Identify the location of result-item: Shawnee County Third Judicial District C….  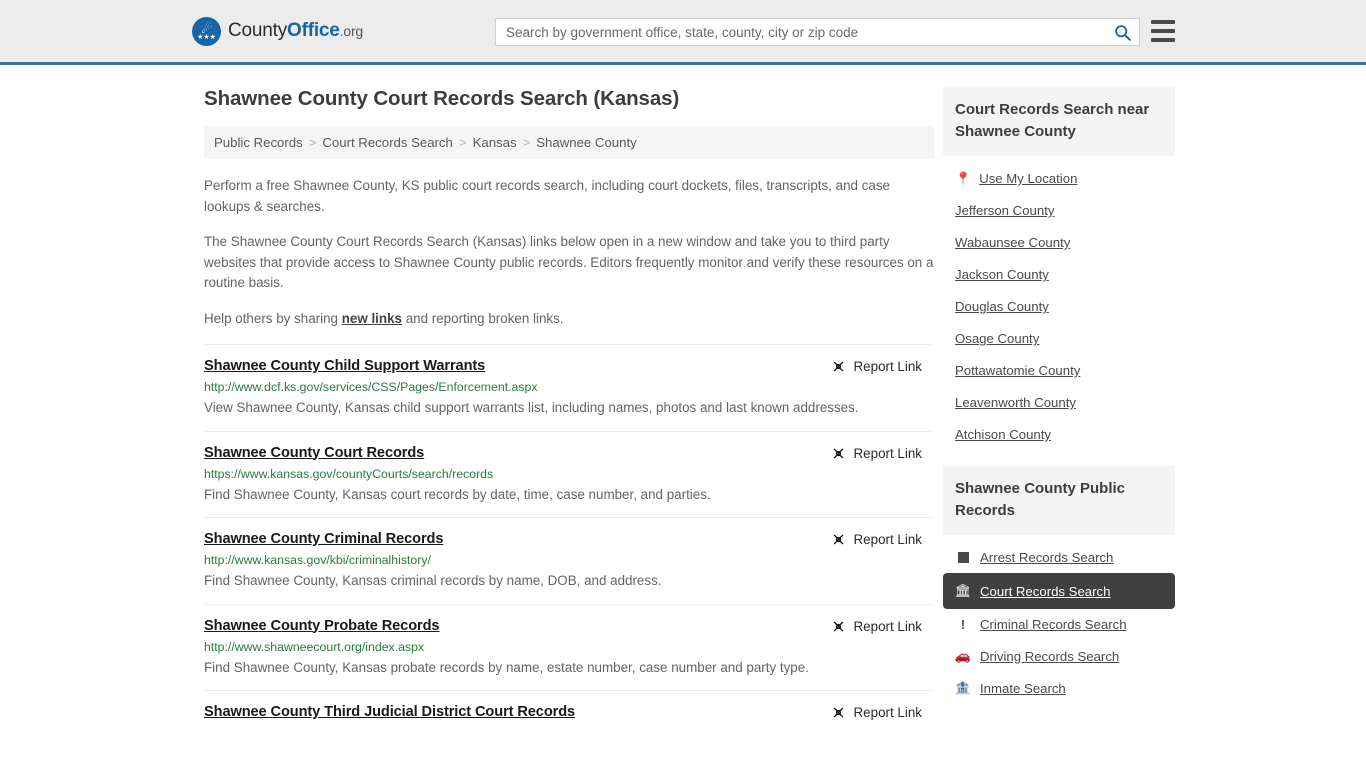
(569, 711).